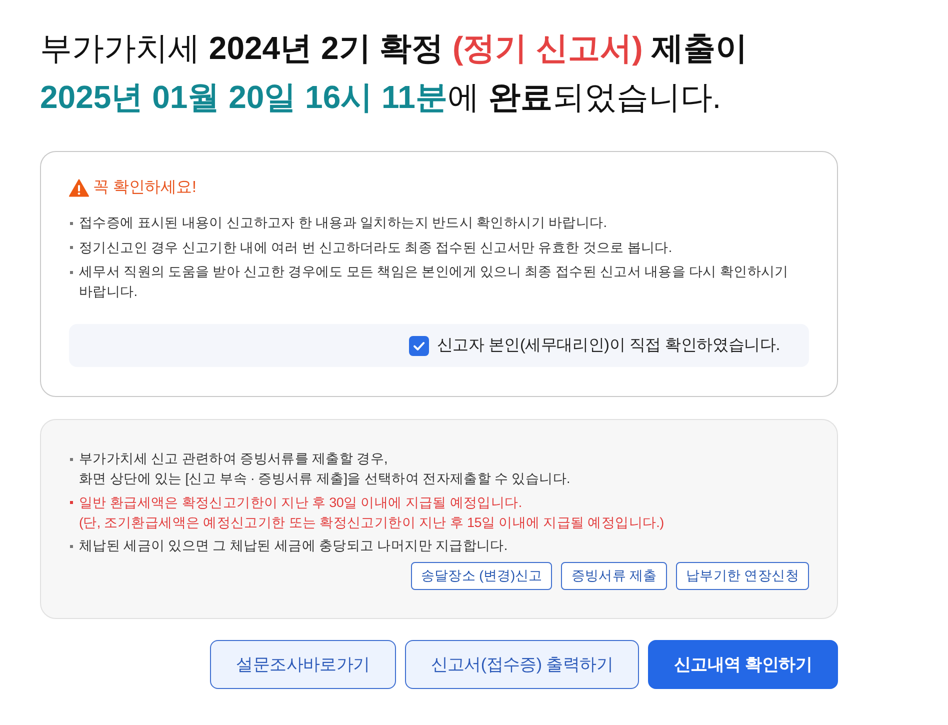 This screenshot has height=725, width=948. What do you see at coordinates (742, 576) in the screenshot?
I see `service-button: 납부기한 연장신청` at bounding box center [742, 576].